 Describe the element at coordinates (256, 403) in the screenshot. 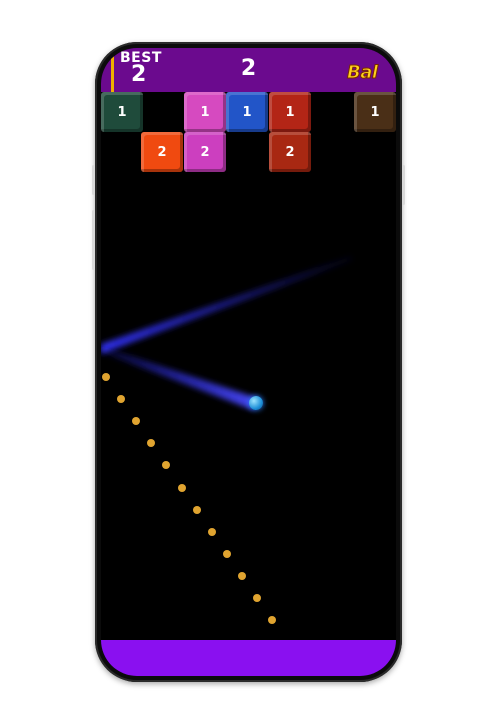

I see `ball` at that location.